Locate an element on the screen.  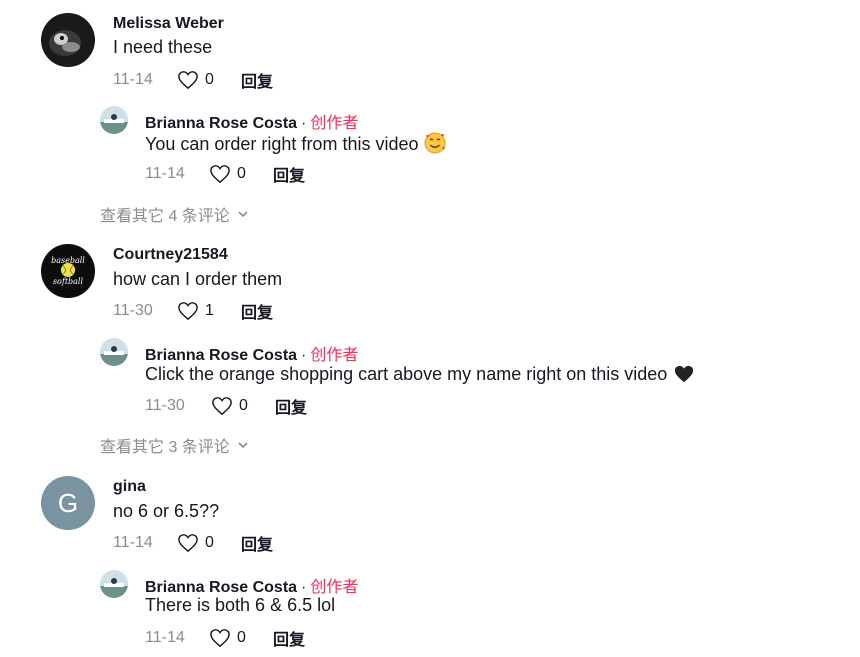
avatar-letter: G is located at coordinates (68, 503).